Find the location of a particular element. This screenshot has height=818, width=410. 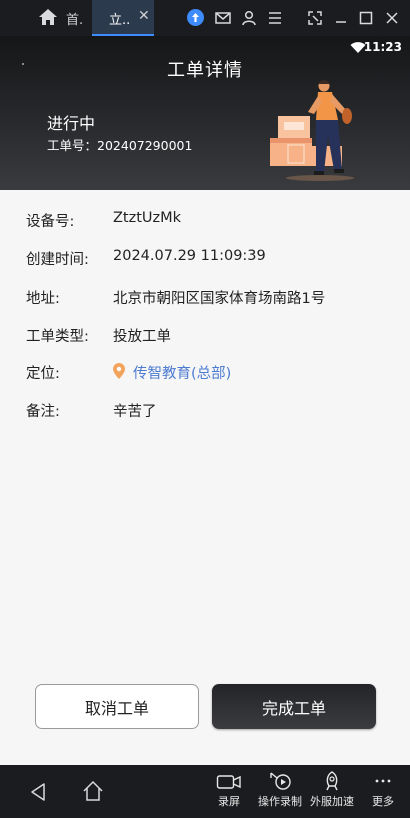

menu-icon is located at coordinates (275, 18).